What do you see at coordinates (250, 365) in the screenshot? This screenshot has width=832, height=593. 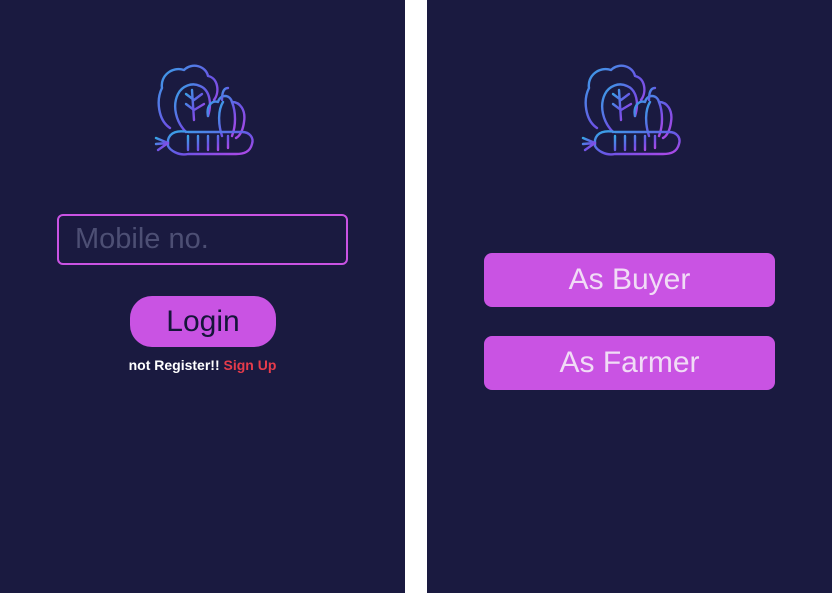 I see `sign-up-link: Sign Up` at bounding box center [250, 365].